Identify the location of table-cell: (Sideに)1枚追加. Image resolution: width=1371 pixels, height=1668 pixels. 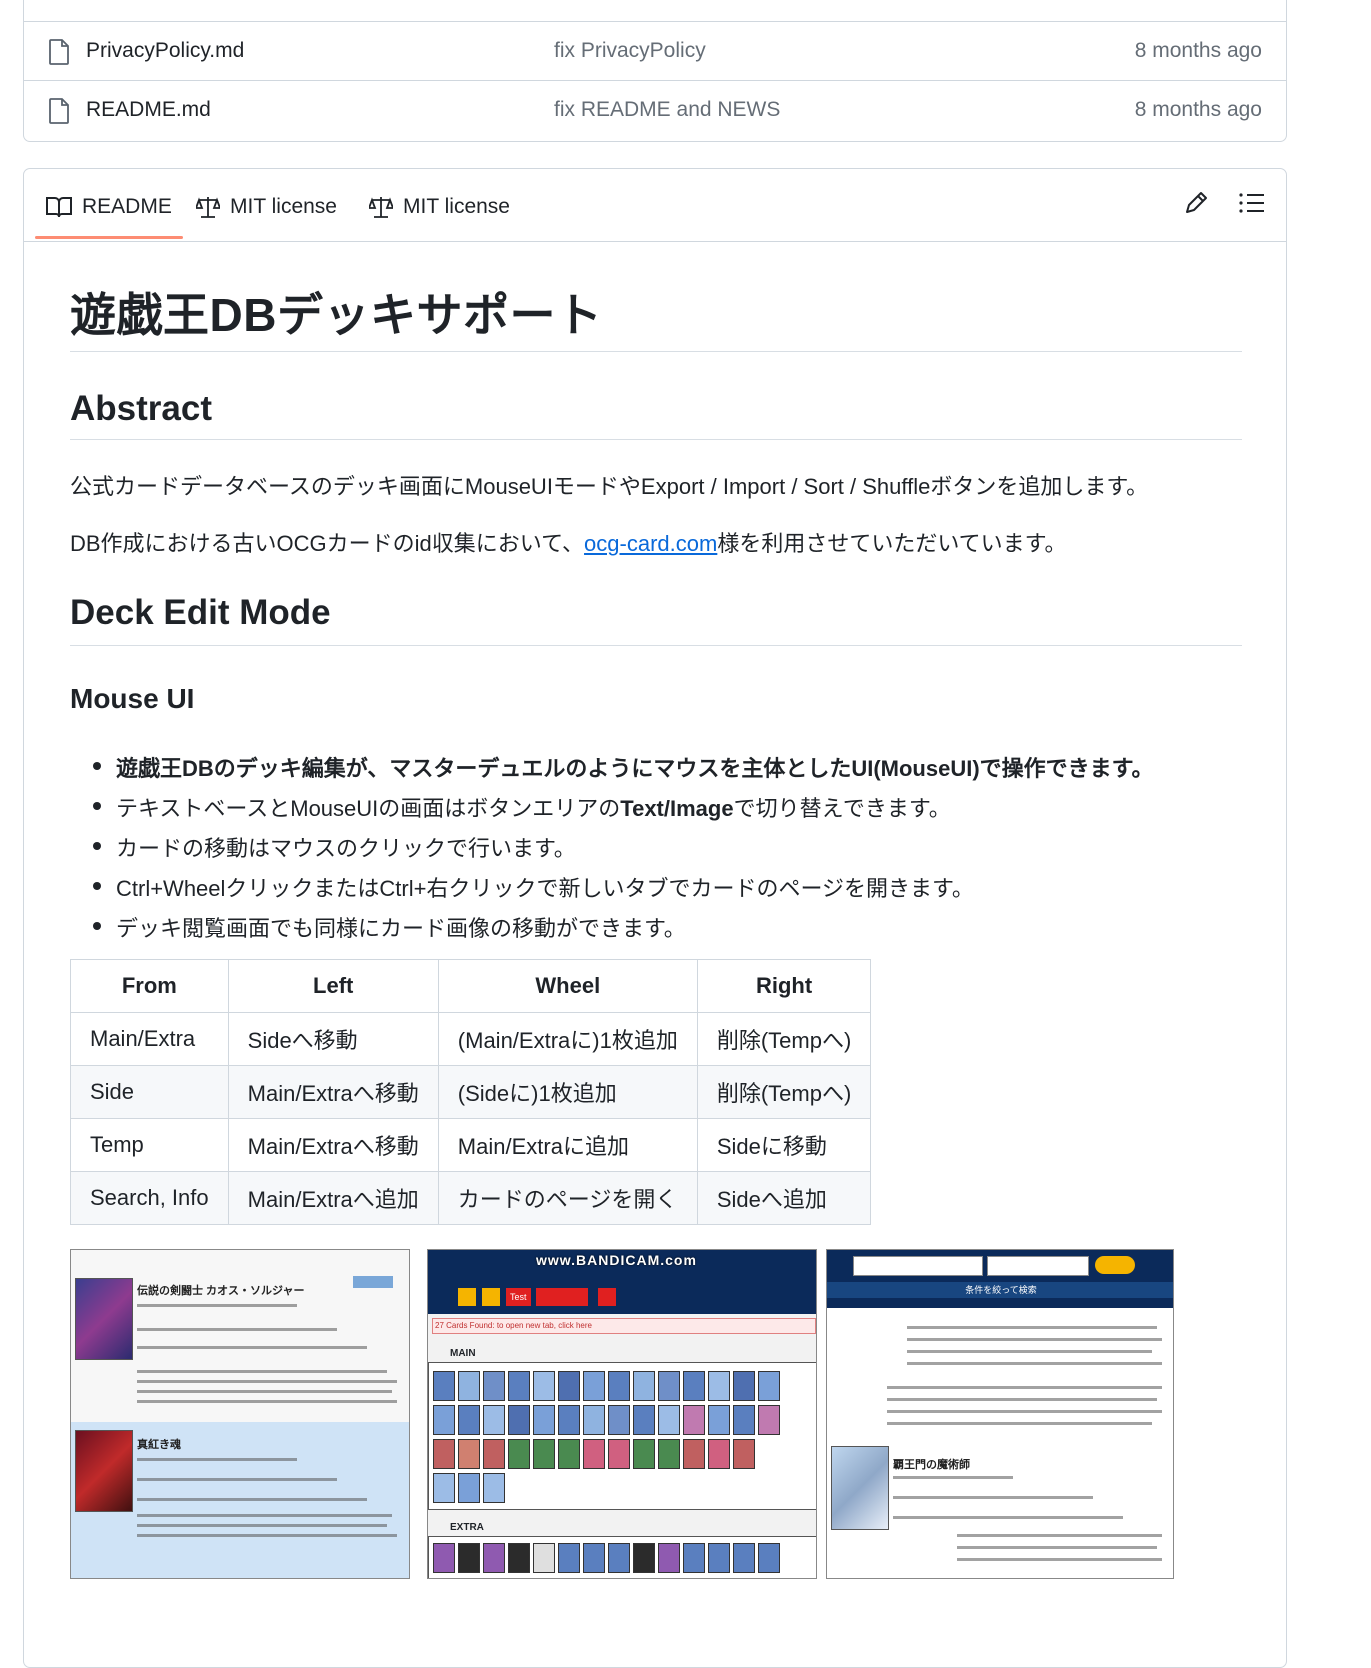
(567, 1092).